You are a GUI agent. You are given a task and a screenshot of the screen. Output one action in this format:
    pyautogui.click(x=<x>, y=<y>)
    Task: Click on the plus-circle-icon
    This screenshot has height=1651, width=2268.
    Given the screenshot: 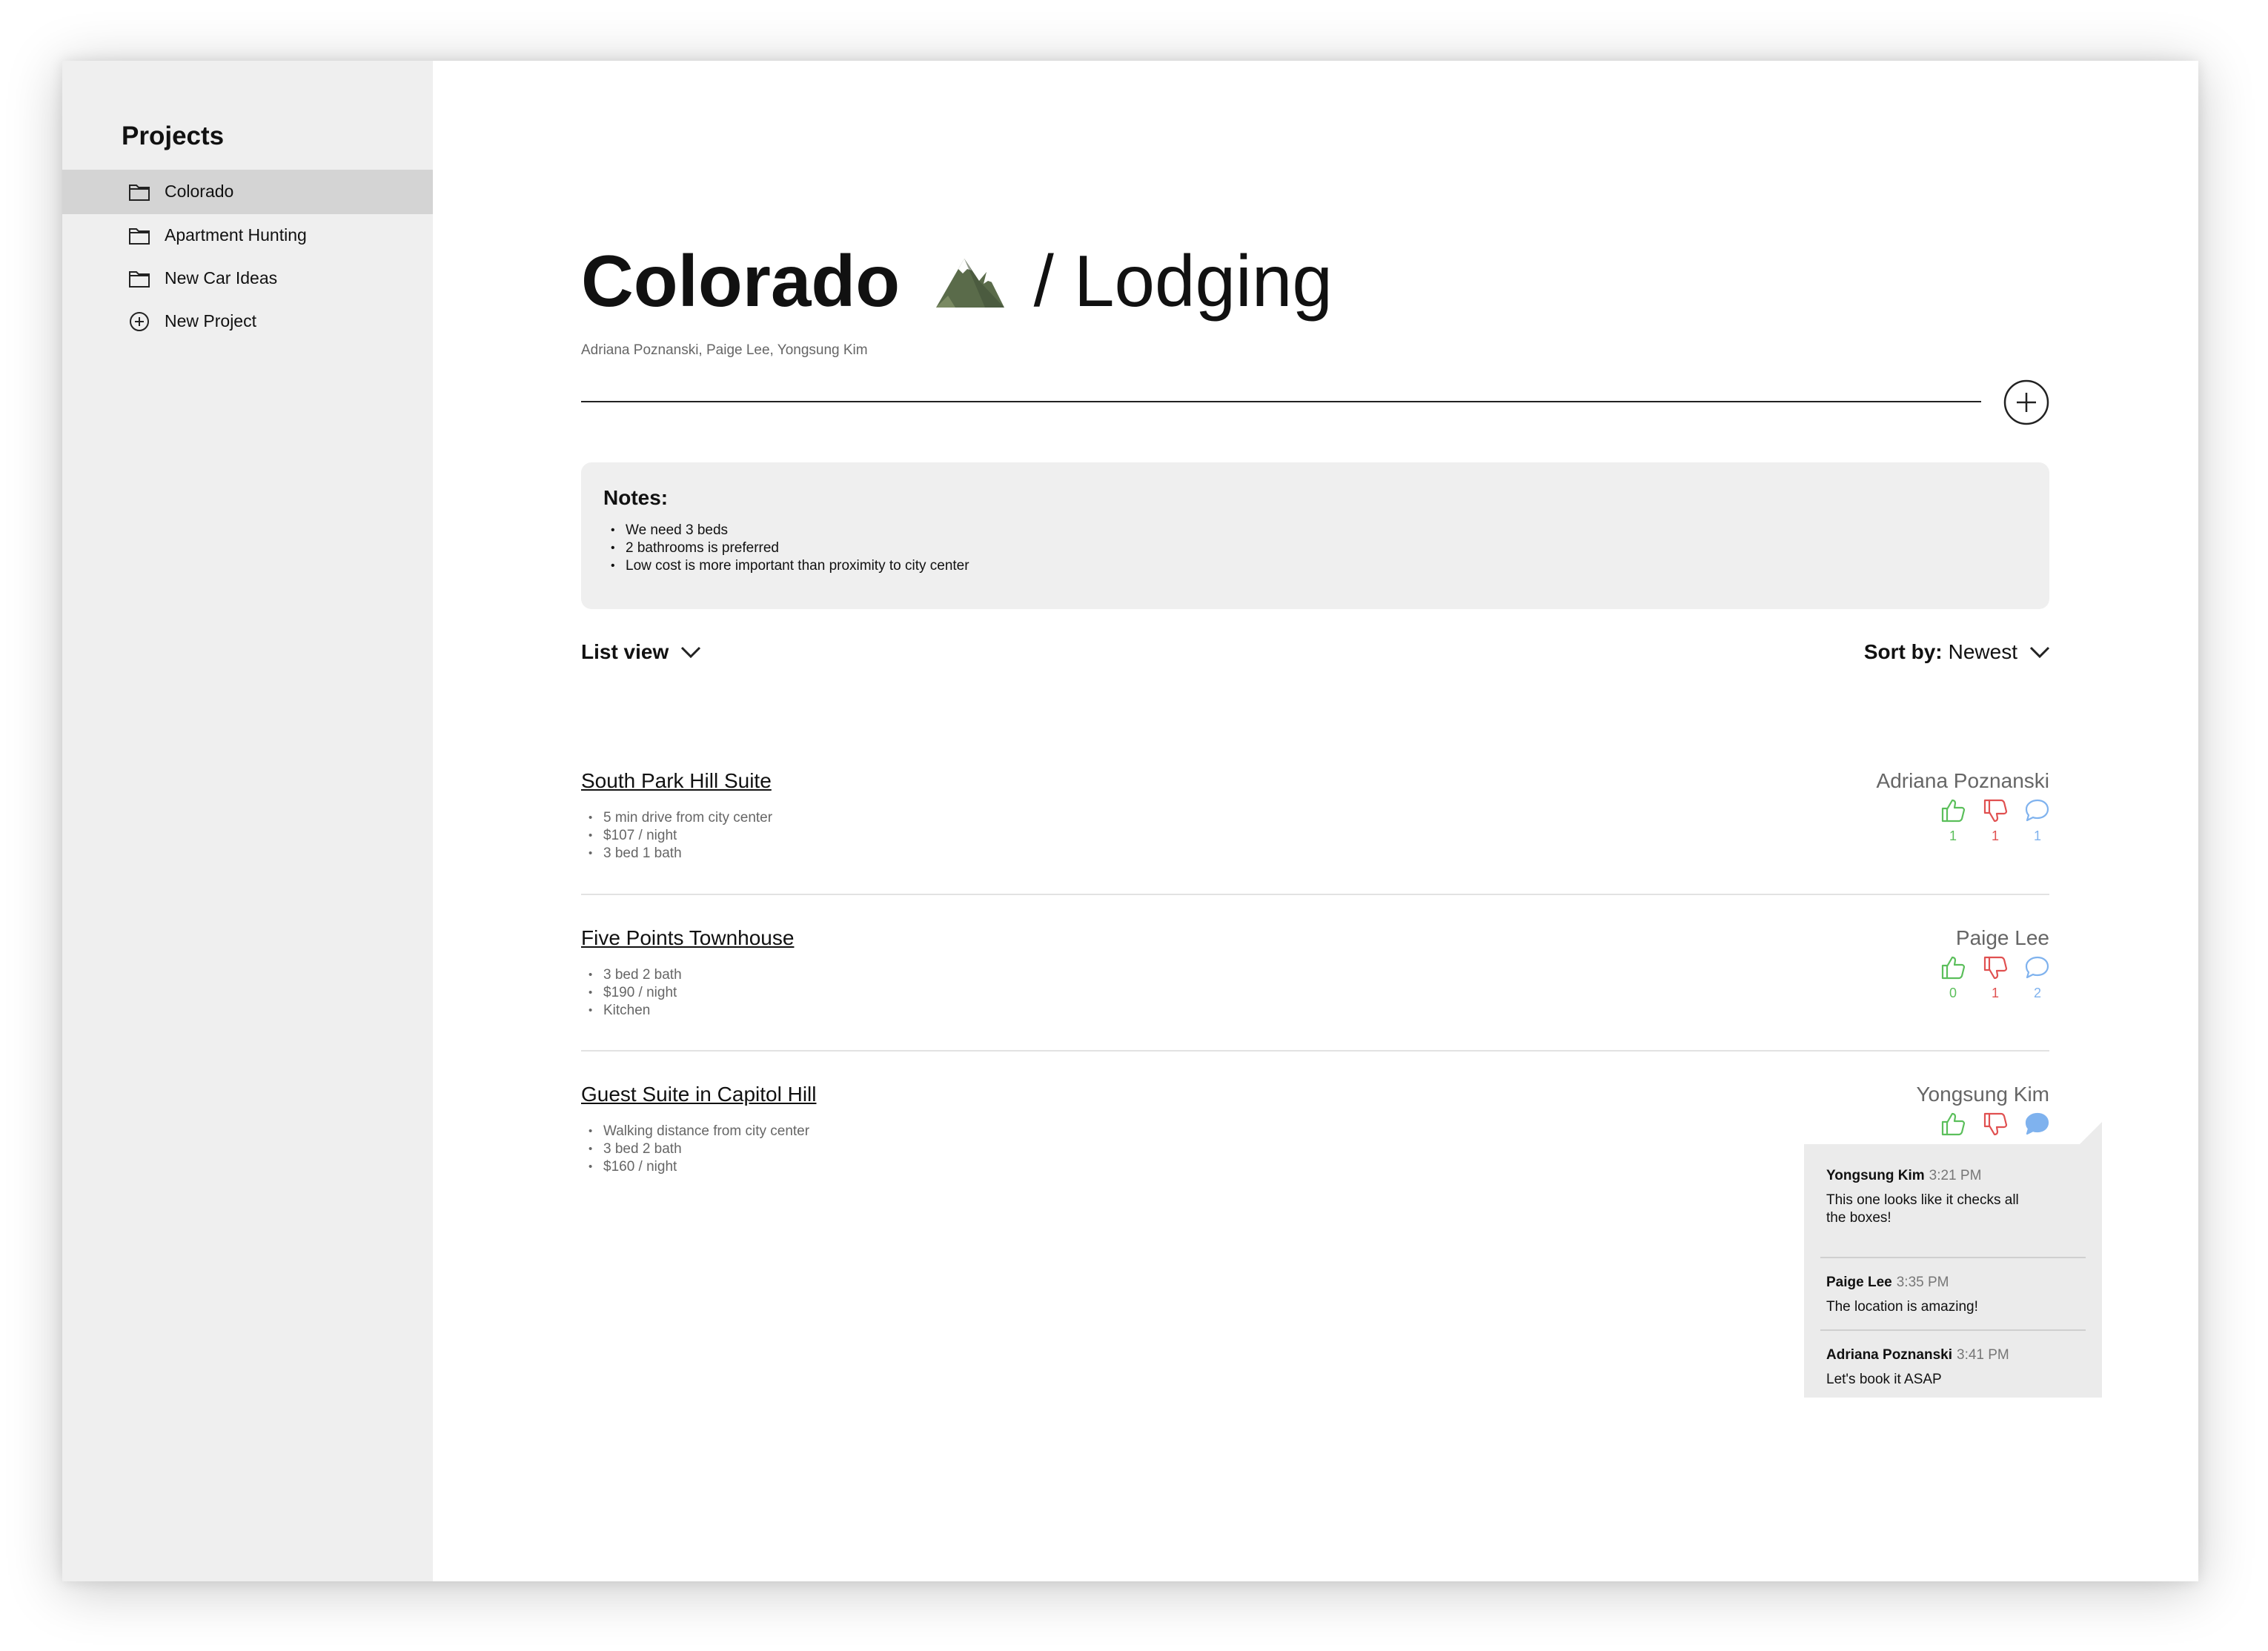 What is the action you would take?
    pyautogui.click(x=139, y=321)
    